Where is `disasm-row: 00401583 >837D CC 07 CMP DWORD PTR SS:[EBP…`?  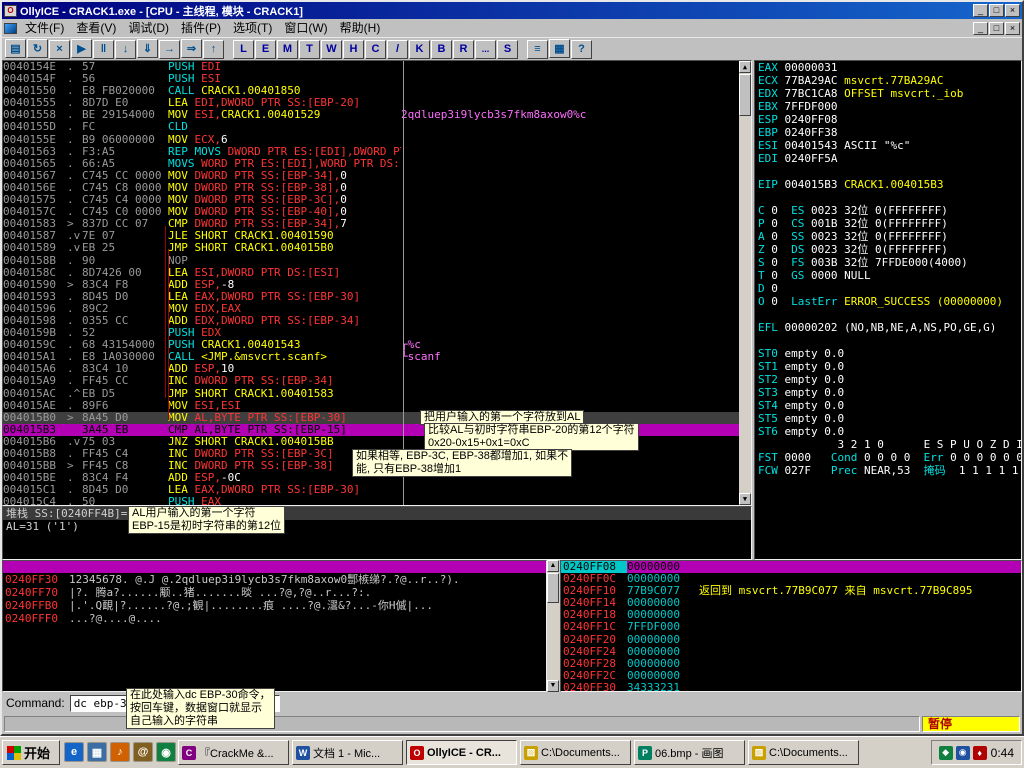
disasm-row: 00401583 >837D CC 07 CMP DWORD PTR SS:[EBP… is located at coordinates (371, 224).